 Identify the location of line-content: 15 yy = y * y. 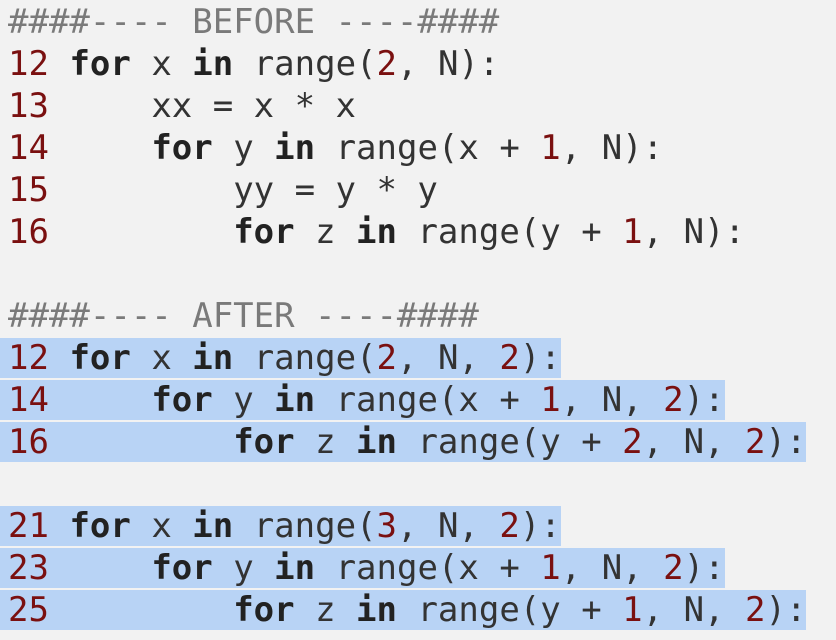
(223, 190).